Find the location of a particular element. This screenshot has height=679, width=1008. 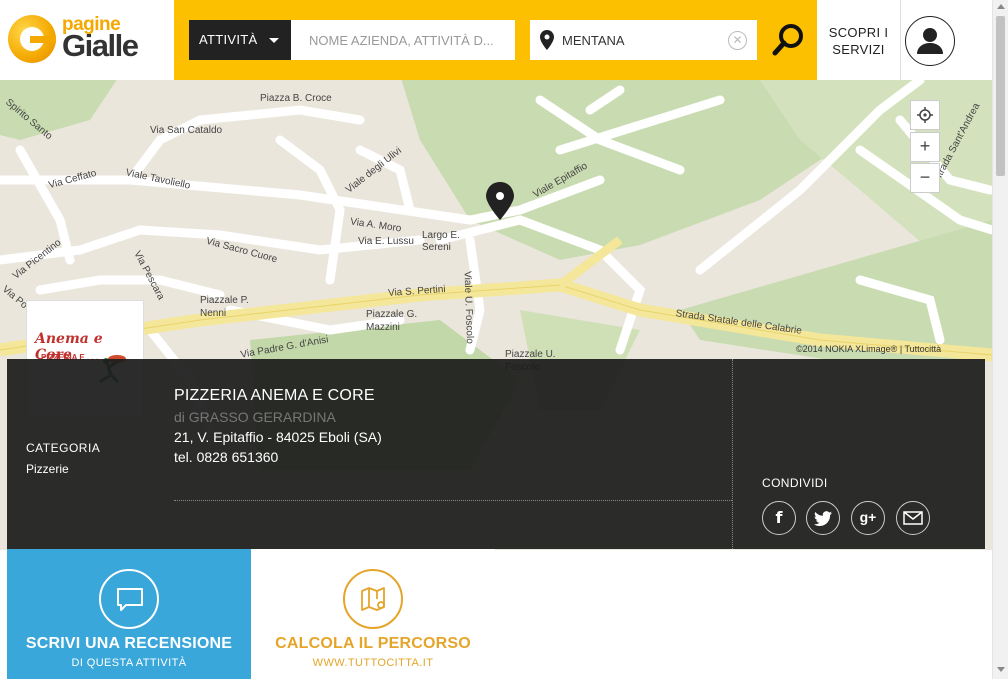

scroll-down-arrow-icon is located at coordinates (1001, 669).